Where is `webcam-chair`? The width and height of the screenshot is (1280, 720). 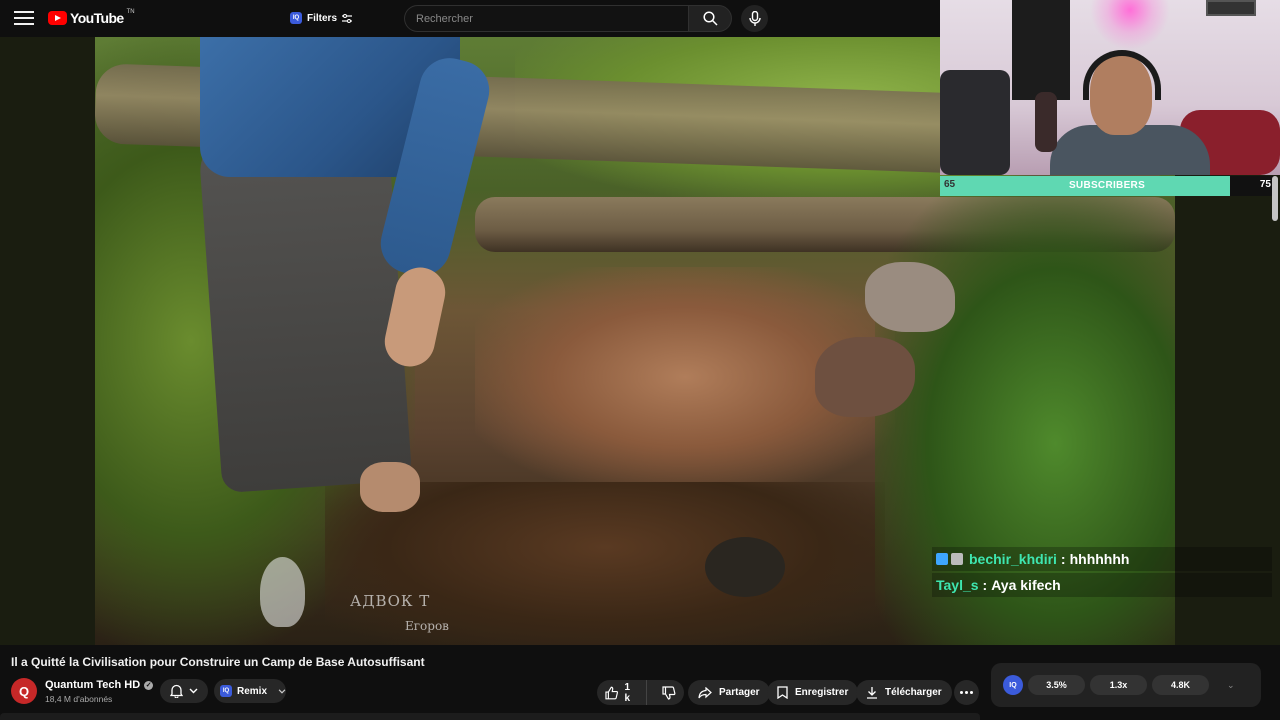
webcam-chair is located at coordinates (975, 122).